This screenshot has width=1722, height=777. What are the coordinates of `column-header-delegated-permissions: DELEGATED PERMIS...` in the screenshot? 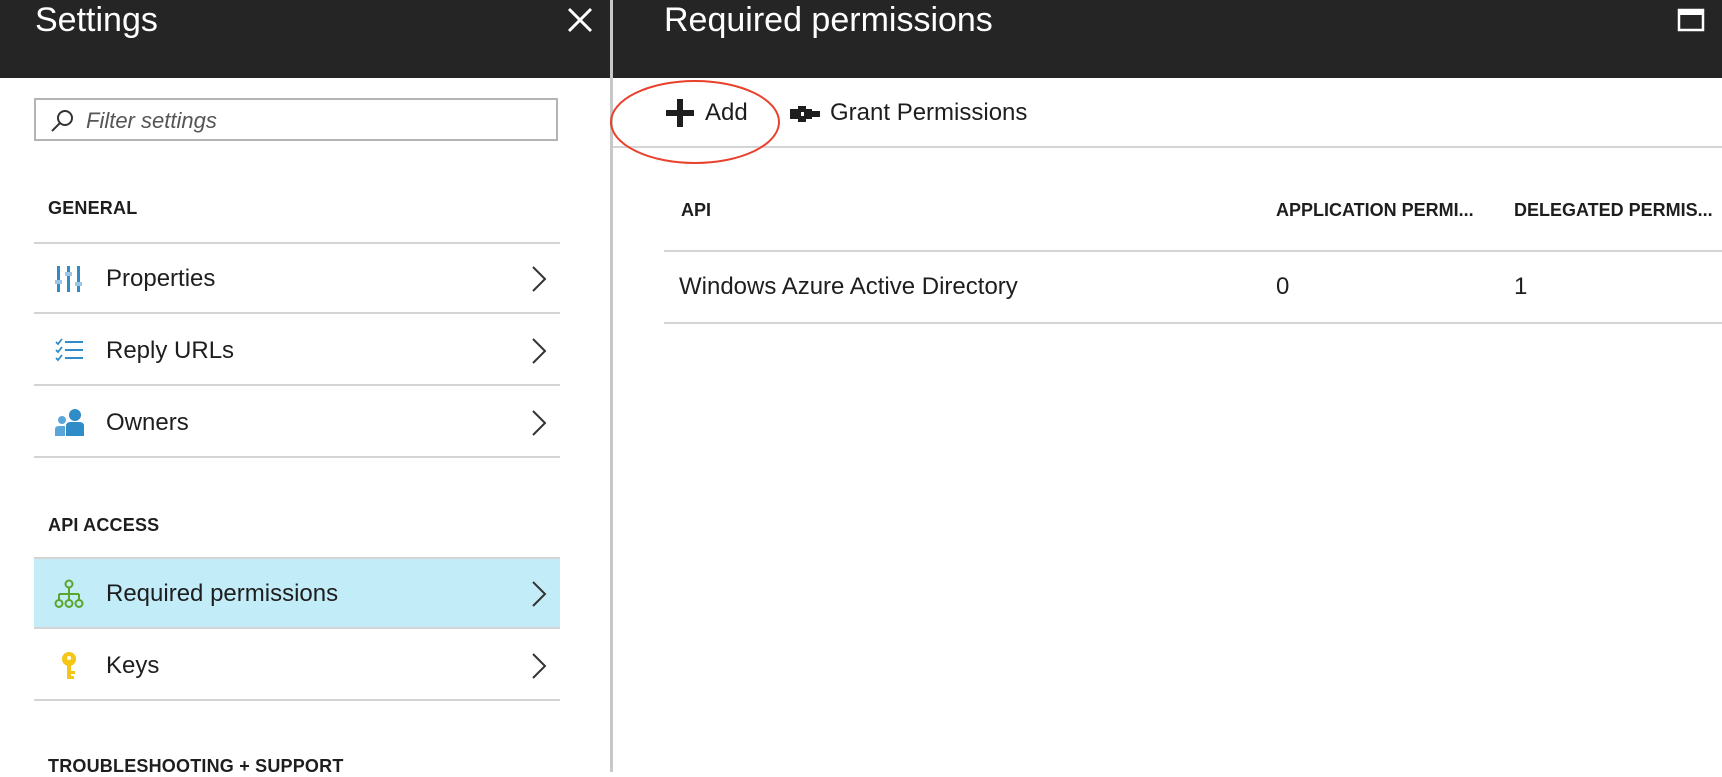 It's located at (1613, 210).